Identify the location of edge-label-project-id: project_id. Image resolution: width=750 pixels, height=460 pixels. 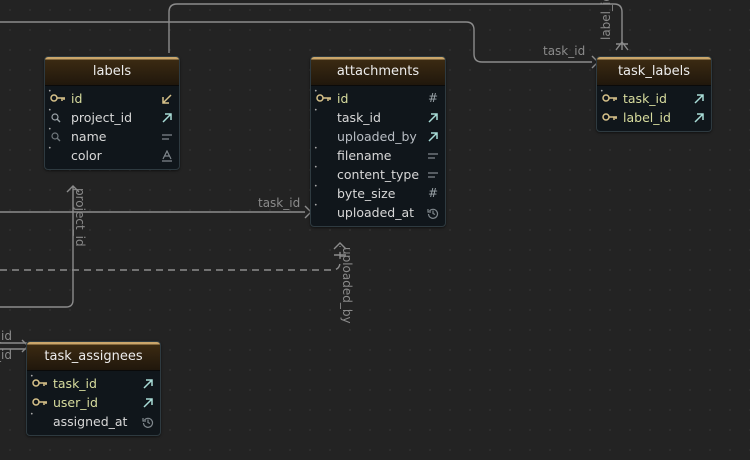
(80, 217).